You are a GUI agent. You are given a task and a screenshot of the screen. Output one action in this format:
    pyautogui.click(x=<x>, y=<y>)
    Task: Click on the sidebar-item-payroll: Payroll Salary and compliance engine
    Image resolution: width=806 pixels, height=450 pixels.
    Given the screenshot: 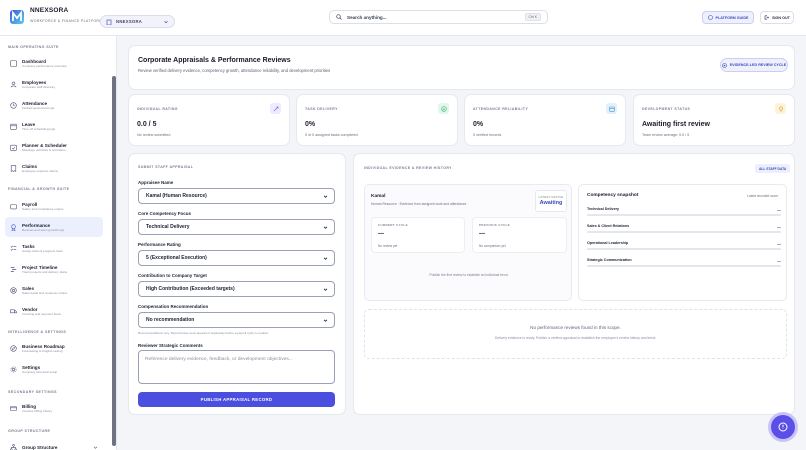 What is the action you would take?
    pyautogui.click(x=54, y=206)
    